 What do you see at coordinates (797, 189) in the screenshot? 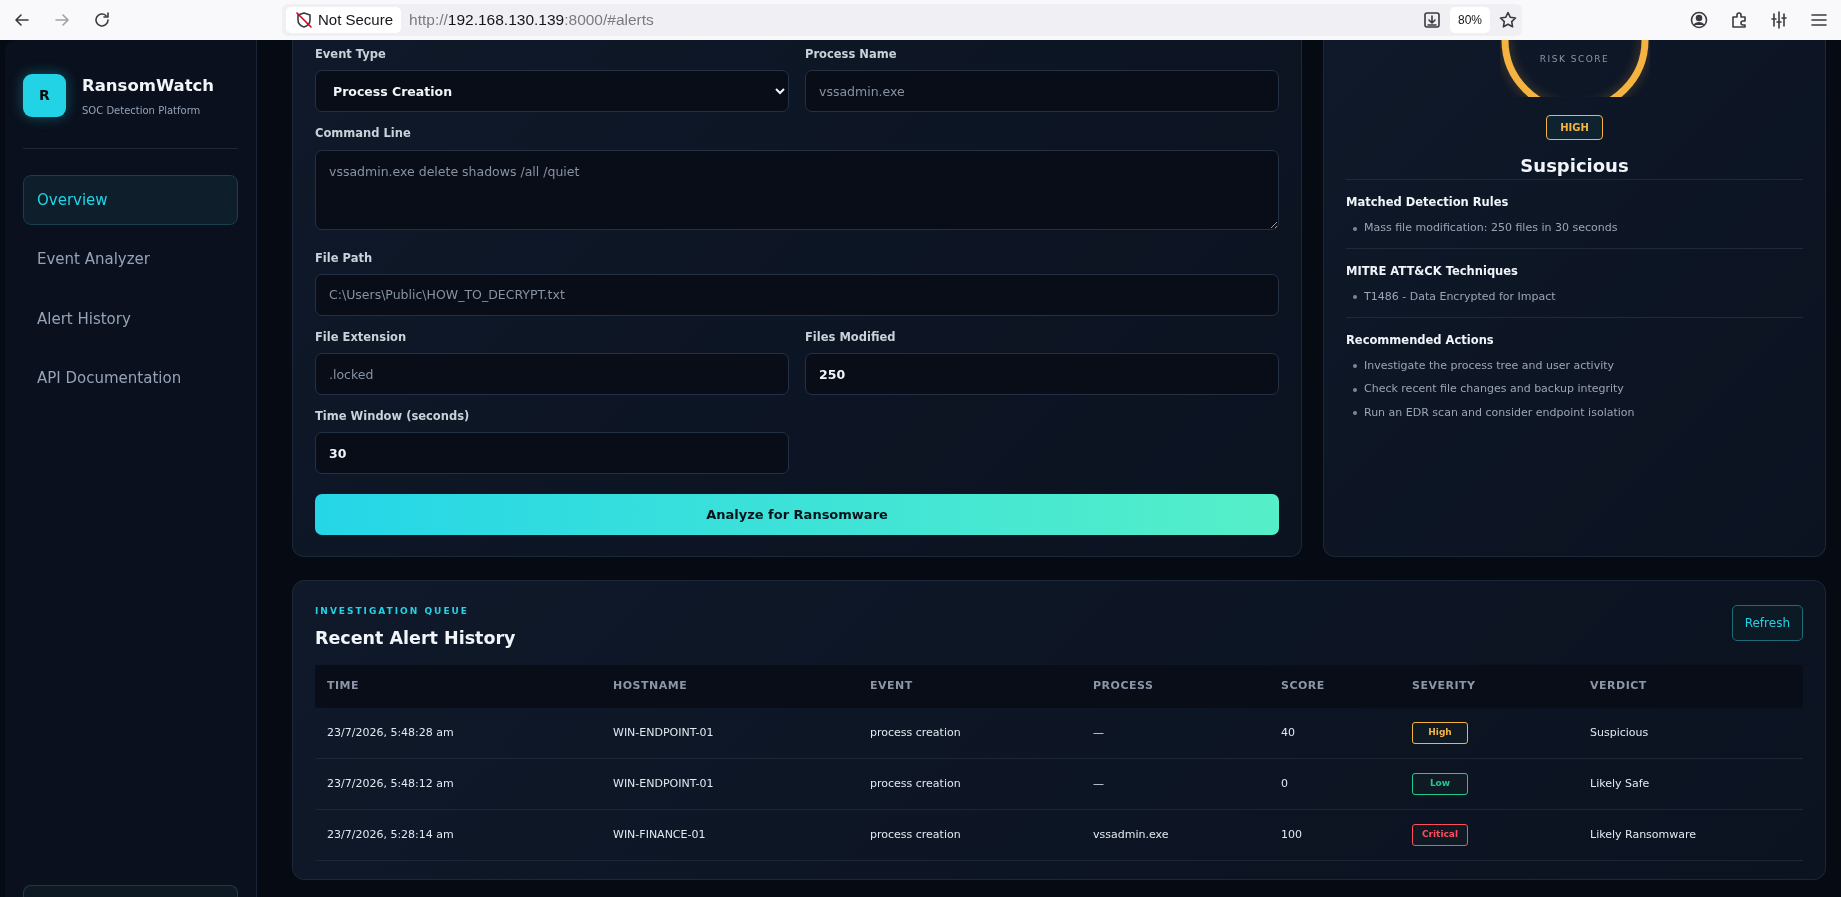
I see `command-line-field: vssadmin.exe delete shadows /all /quiet` at bounding box center [797, 189].